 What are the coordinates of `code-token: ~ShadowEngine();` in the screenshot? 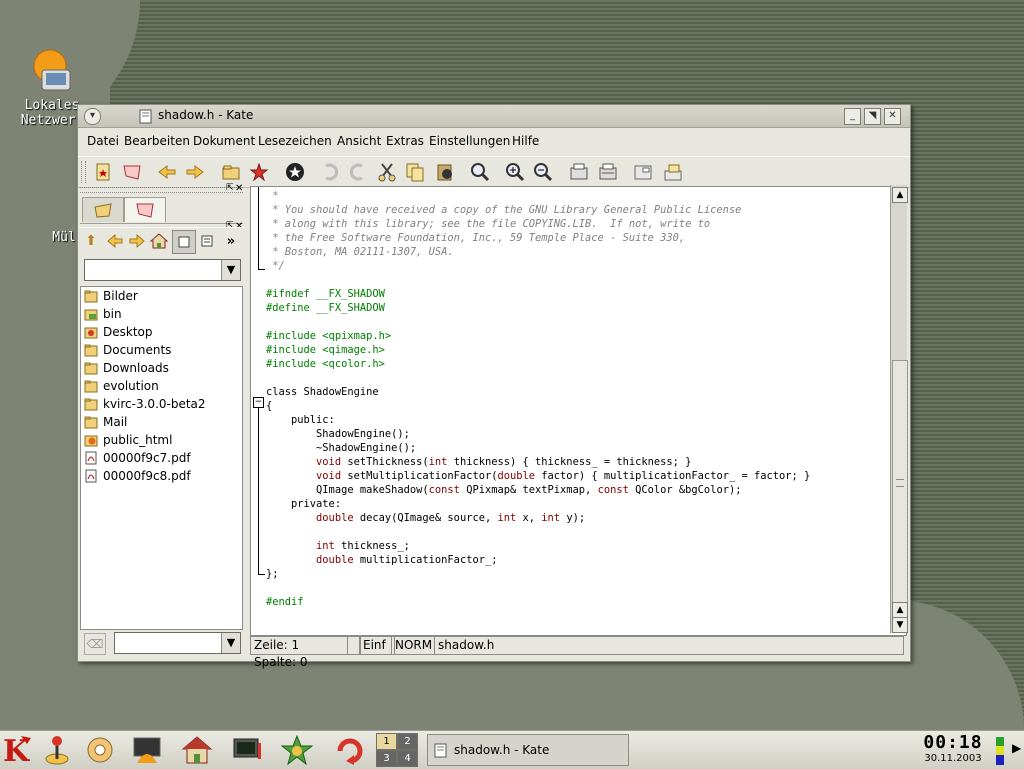 It's located at (341, 448).